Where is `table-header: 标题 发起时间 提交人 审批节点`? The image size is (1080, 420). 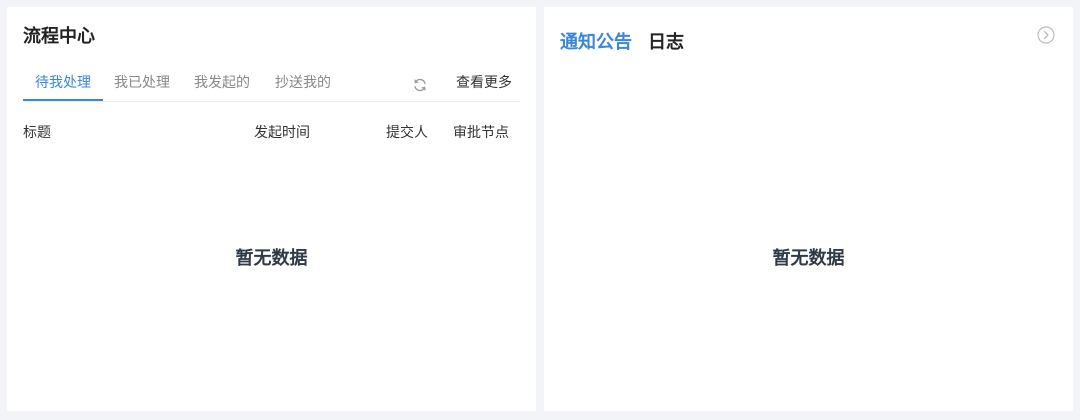 table-header: 标题 发起时间 提交人 审批节点 is located at coordinates (271, 133).